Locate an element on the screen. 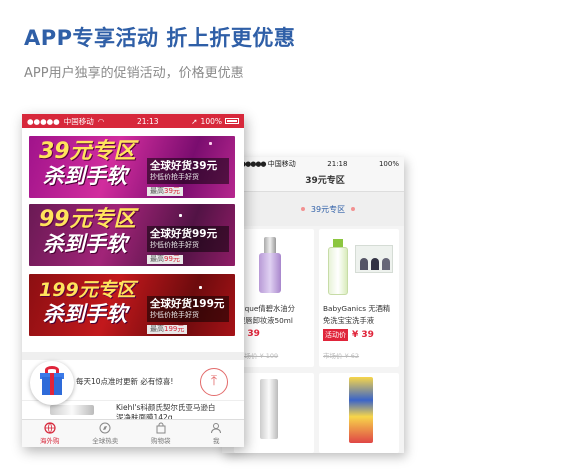  banner-caption-title: 全球好货199元 is located at coordinates (187, 304).